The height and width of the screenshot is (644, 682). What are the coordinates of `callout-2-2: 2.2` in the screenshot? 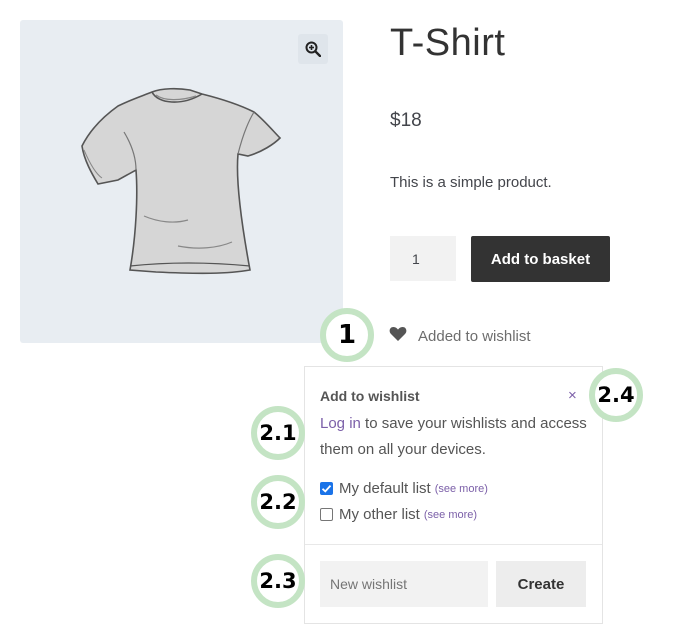 It's located at (278, 502).